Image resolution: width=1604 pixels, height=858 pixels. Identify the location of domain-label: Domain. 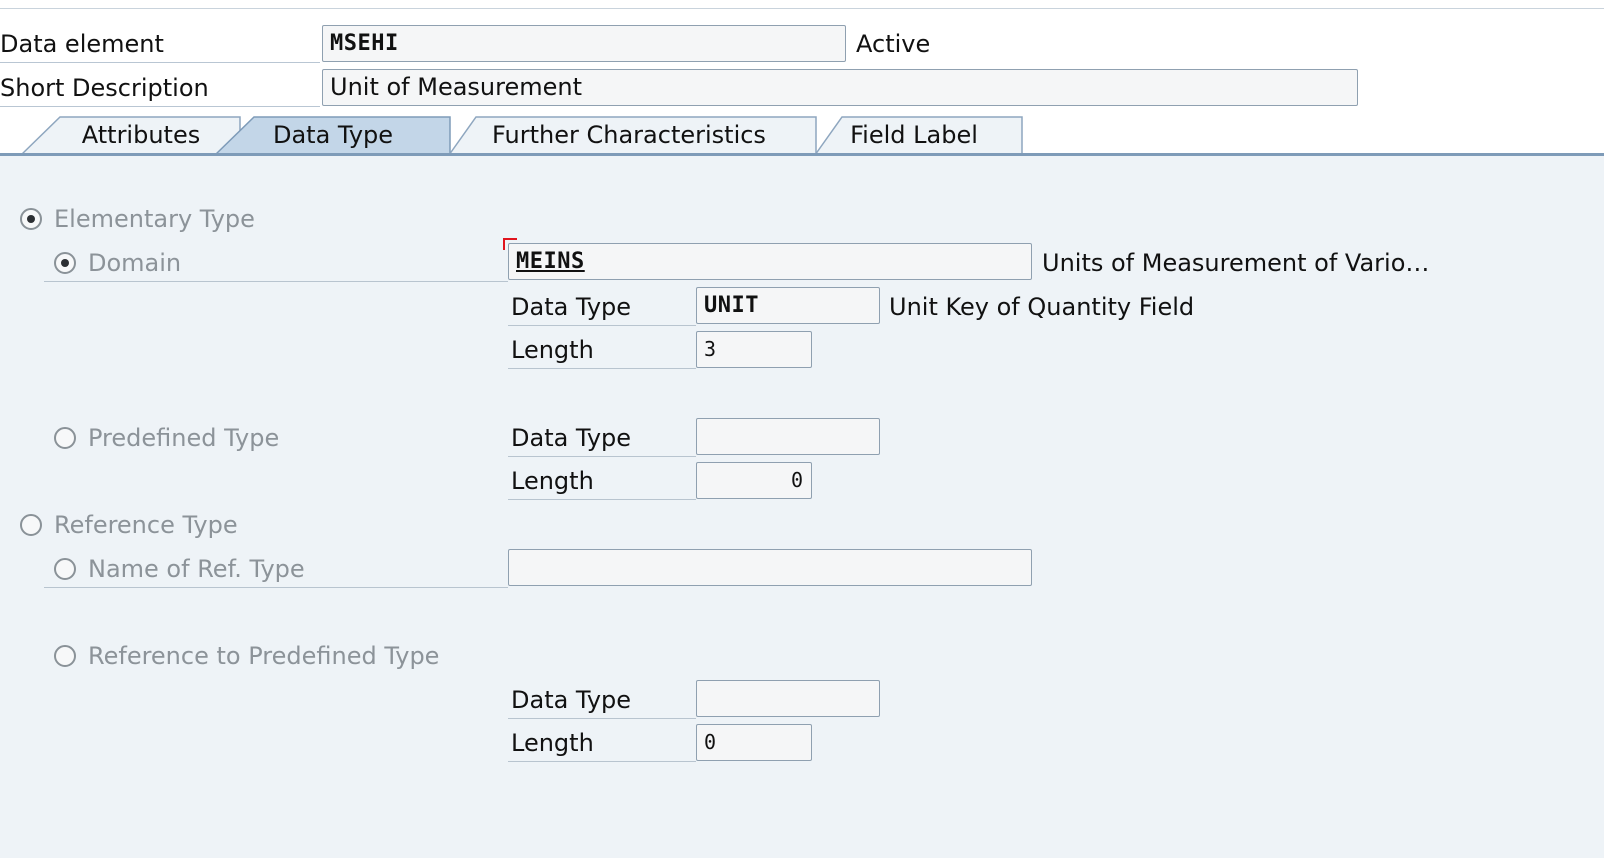
(135, 263).